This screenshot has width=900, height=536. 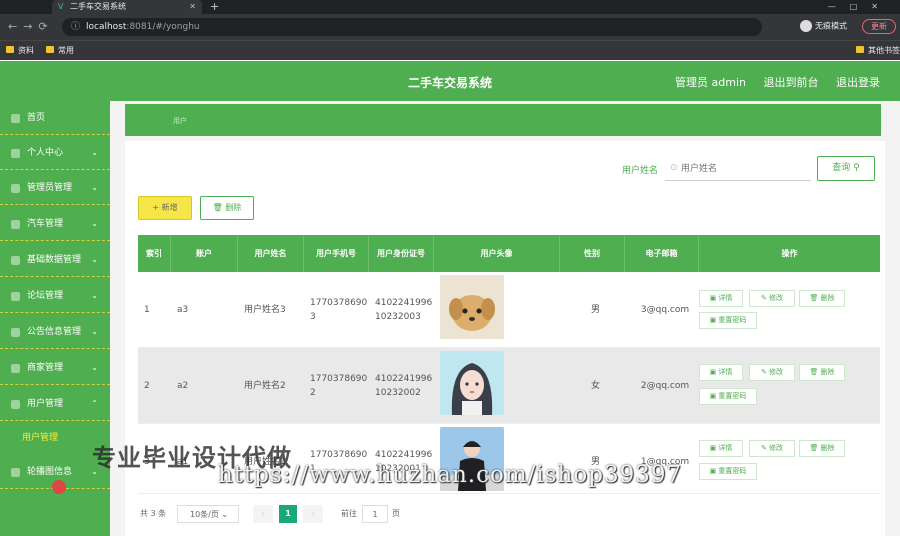 I want to click on browser-tab-bar: V 二手车交易系统 ✕ + —□✕, so click(x=450, y=7).